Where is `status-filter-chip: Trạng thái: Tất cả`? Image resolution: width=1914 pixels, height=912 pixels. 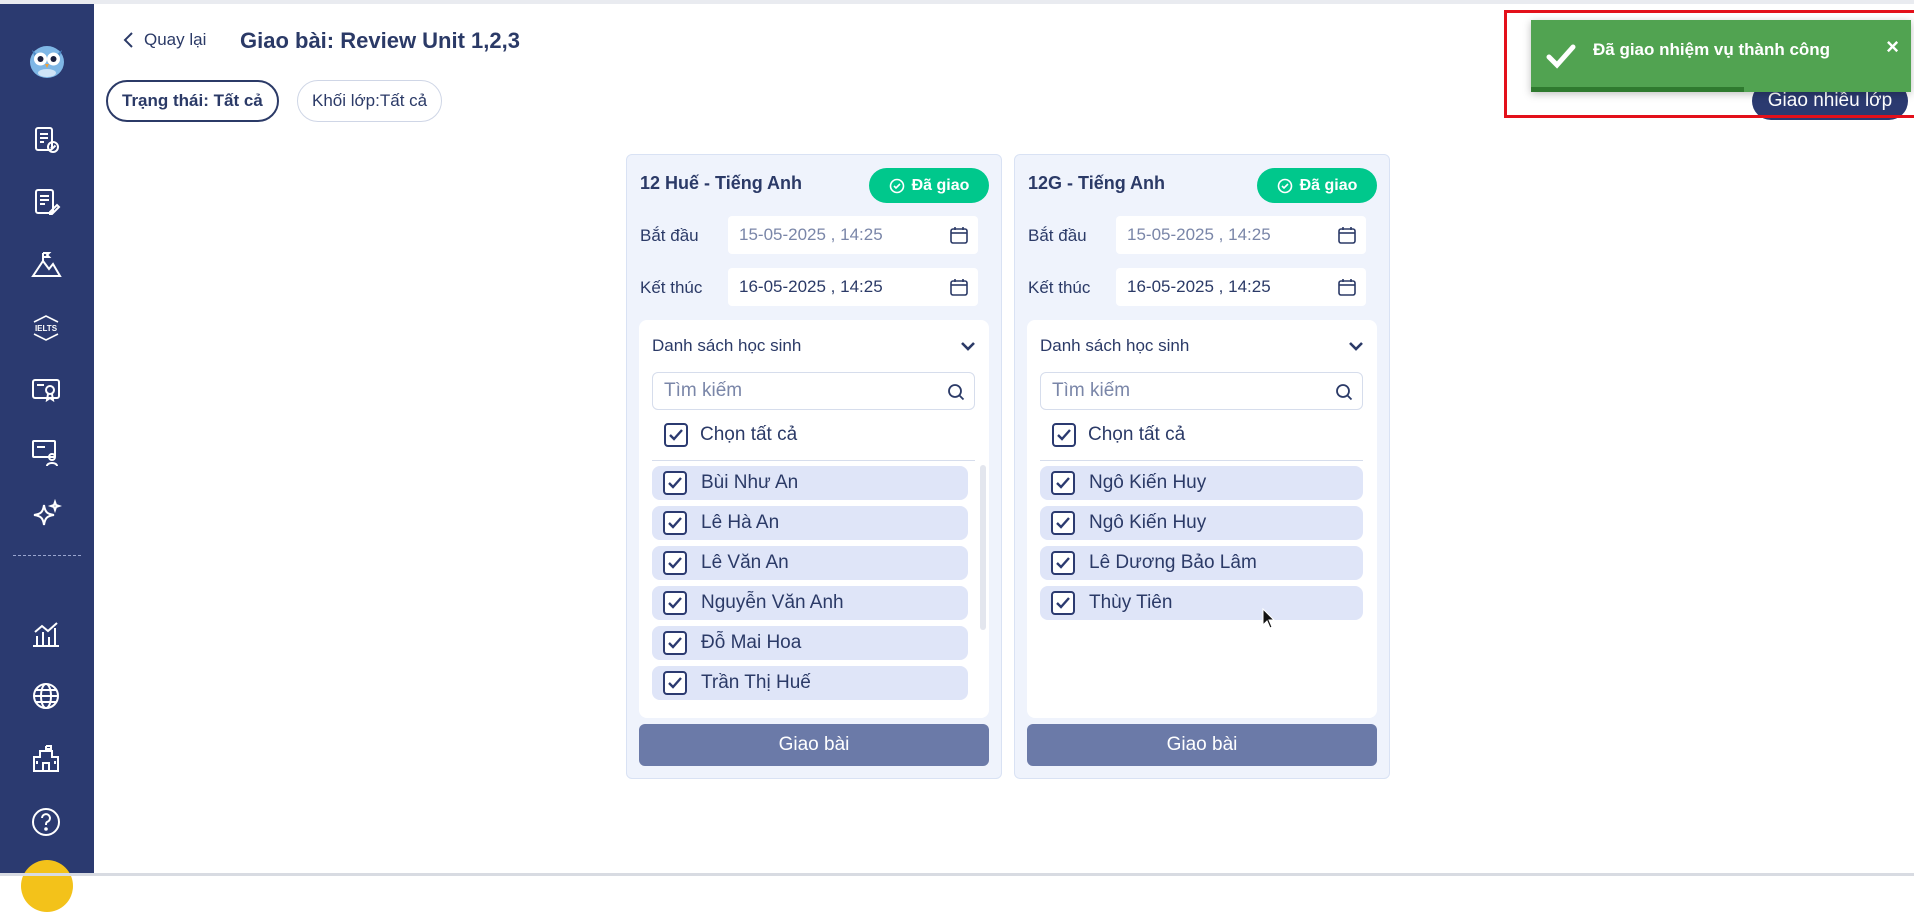
status-filter-chip: Trạng thái: Tất cả is located at coordinates (192, 101).